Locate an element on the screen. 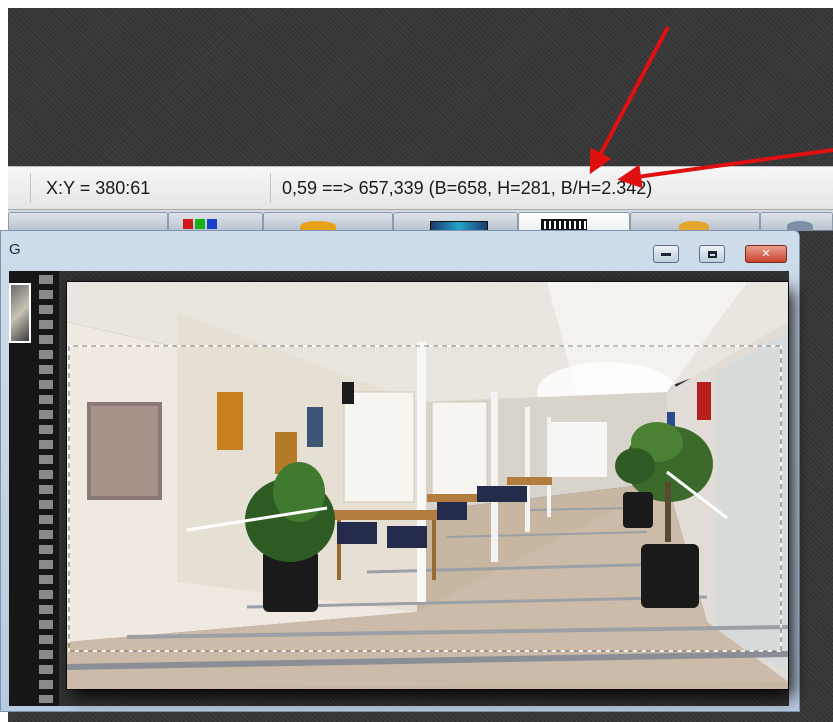  minimize-icon is located at coordinates (666, 254).